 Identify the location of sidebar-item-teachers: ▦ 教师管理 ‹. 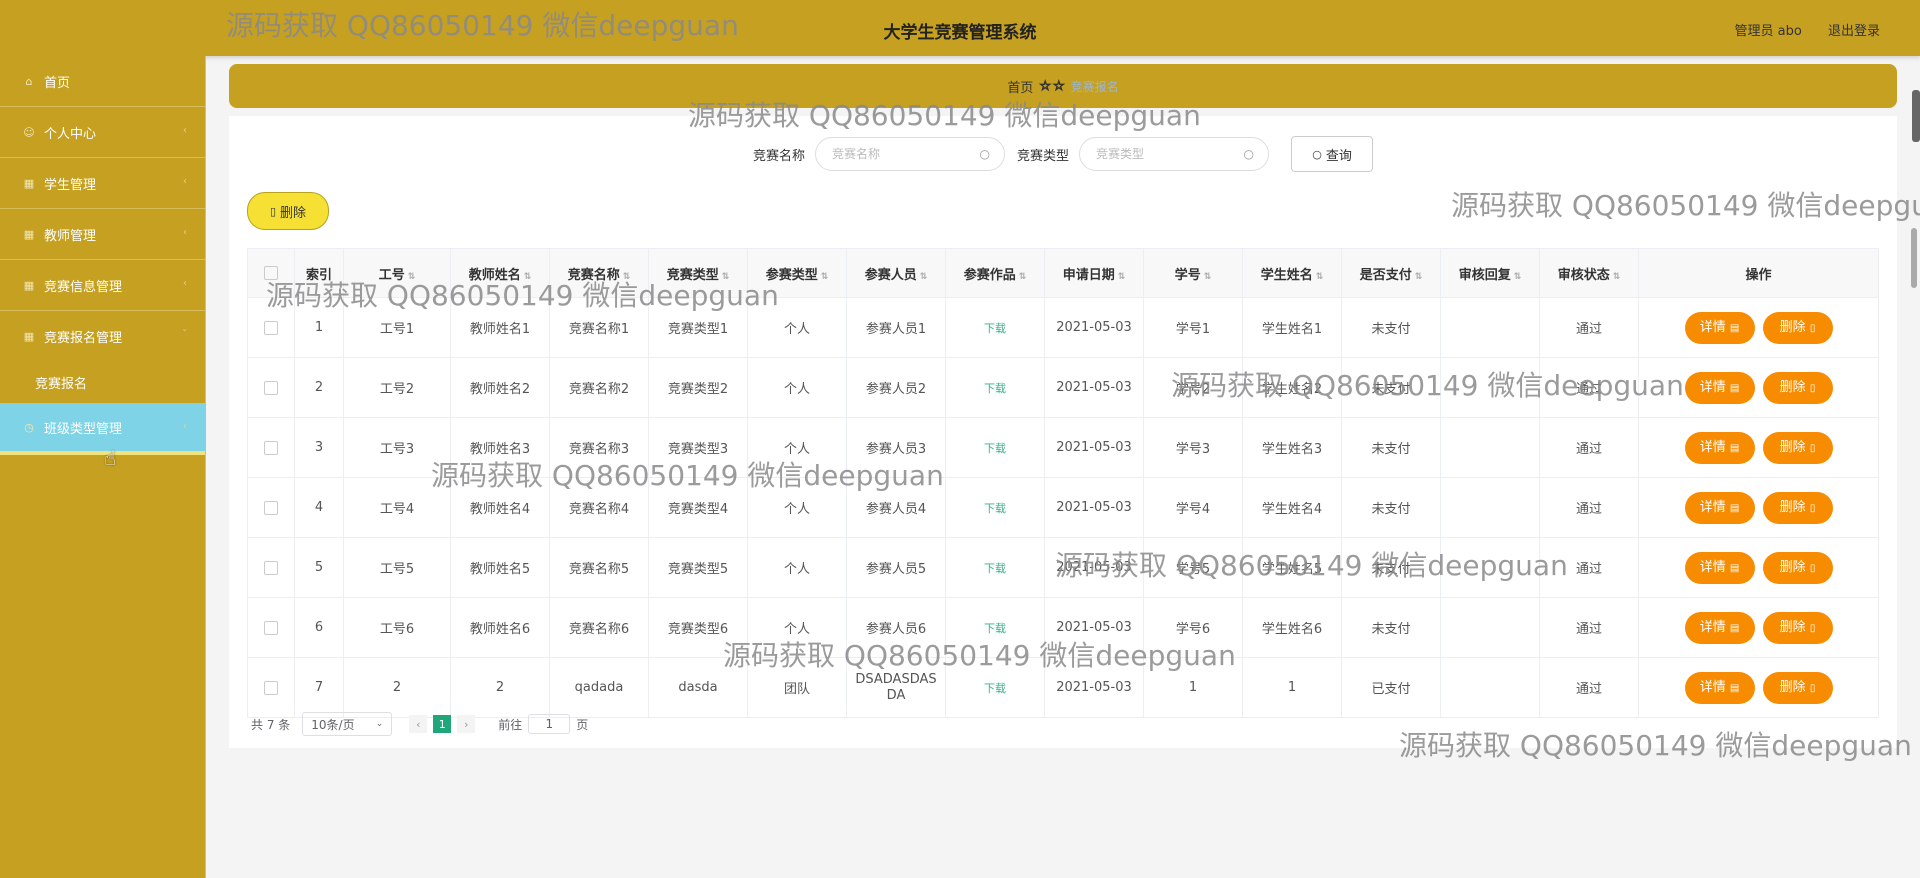
(102, 234).